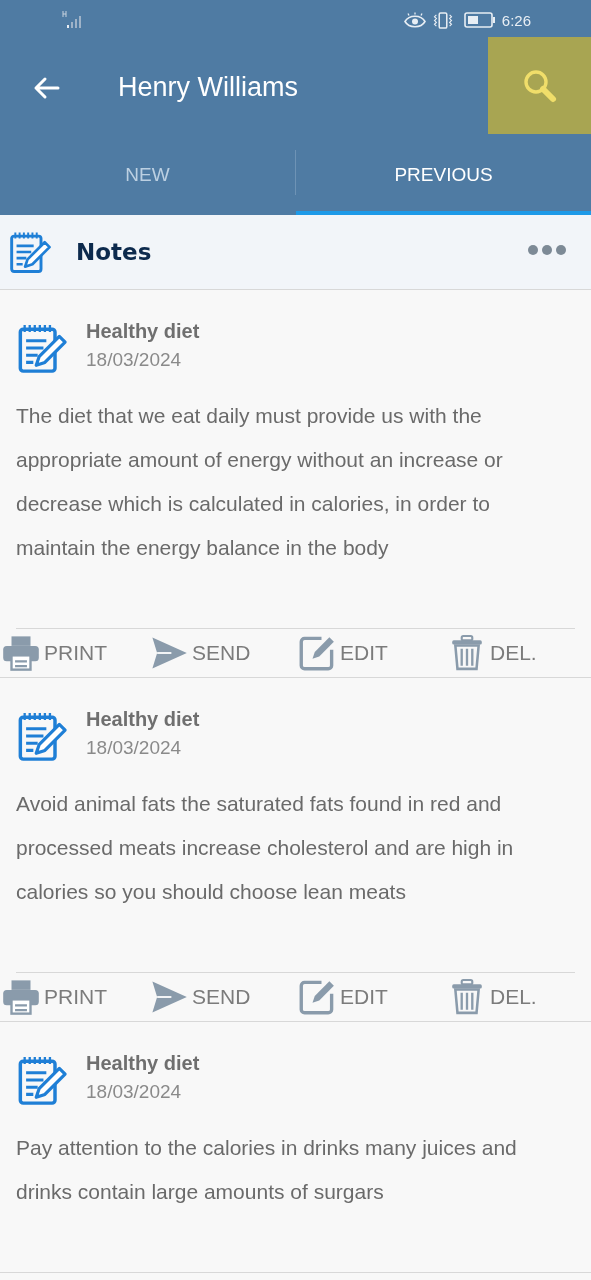 This screenshot has height=1280, width=591. What do you see at coordinates (260, 482) in the screenshot?
I see `note-text: The diet that we eat daily must provide us with the appropriate amount of energy without an increase or decrease which is calculated in calories, in order to maintain the energy balance in the body` at bounding box center [260, 482].